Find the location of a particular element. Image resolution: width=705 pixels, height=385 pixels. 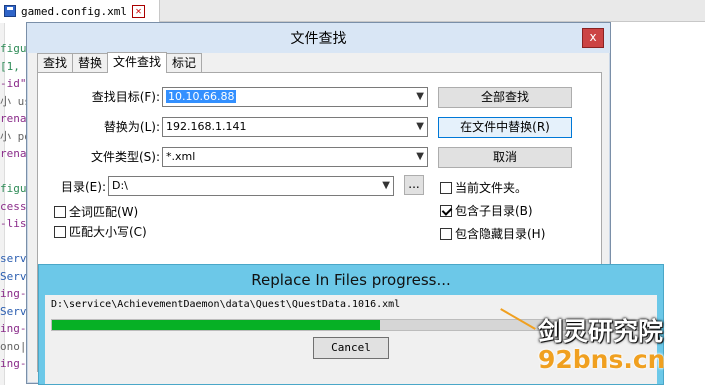

tab-replace: 替换 is located at coordinates (90, 63).